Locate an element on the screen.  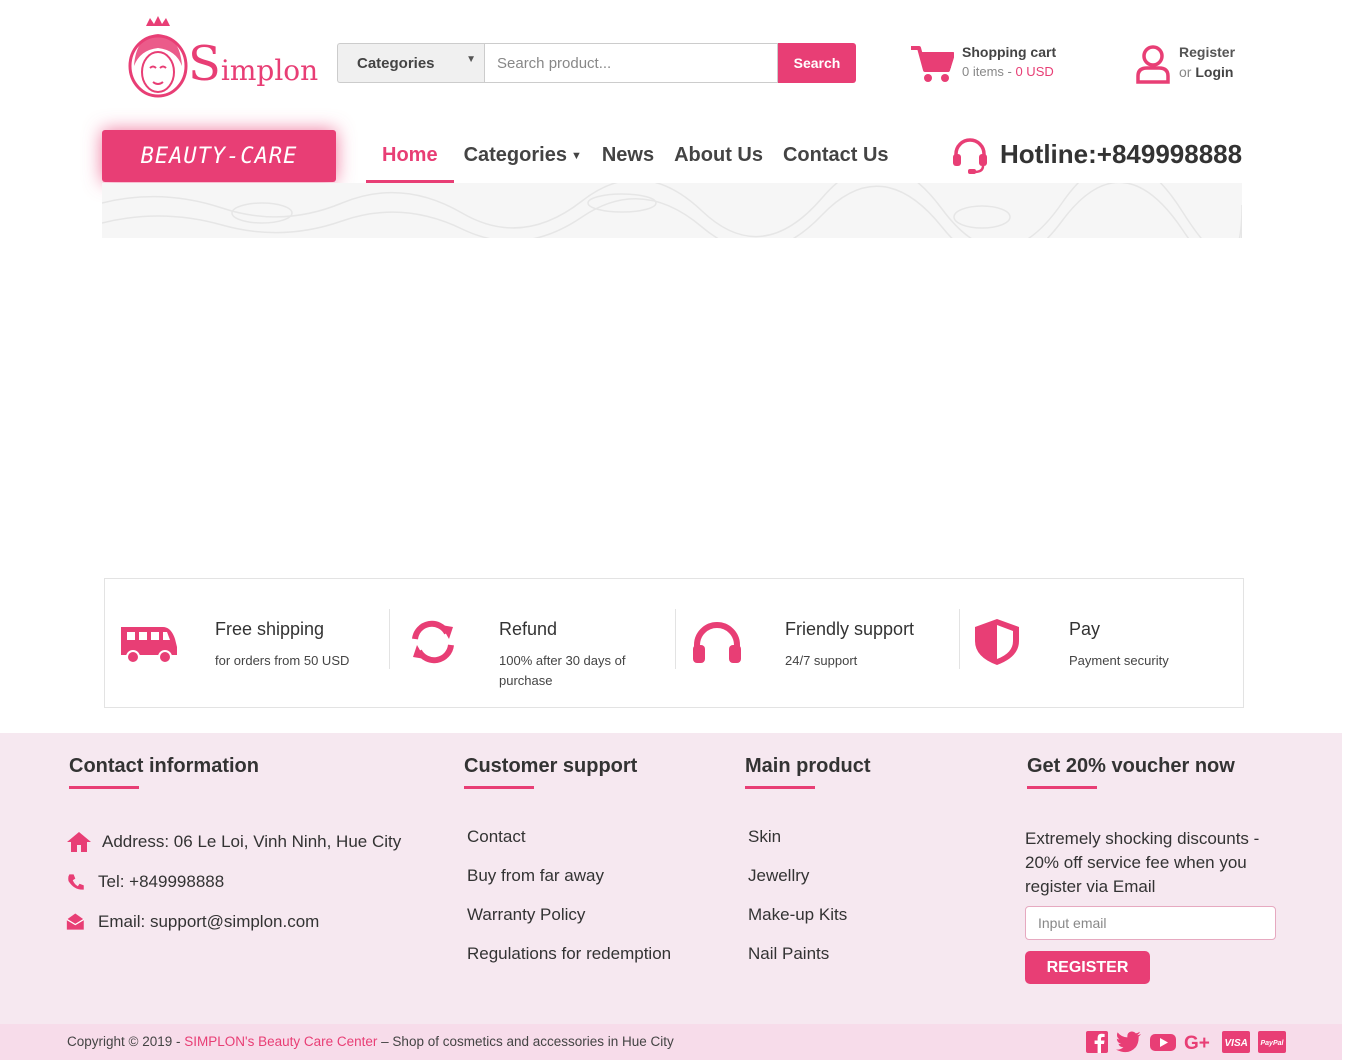
banner-pattern is located at coordinates (672, 210).